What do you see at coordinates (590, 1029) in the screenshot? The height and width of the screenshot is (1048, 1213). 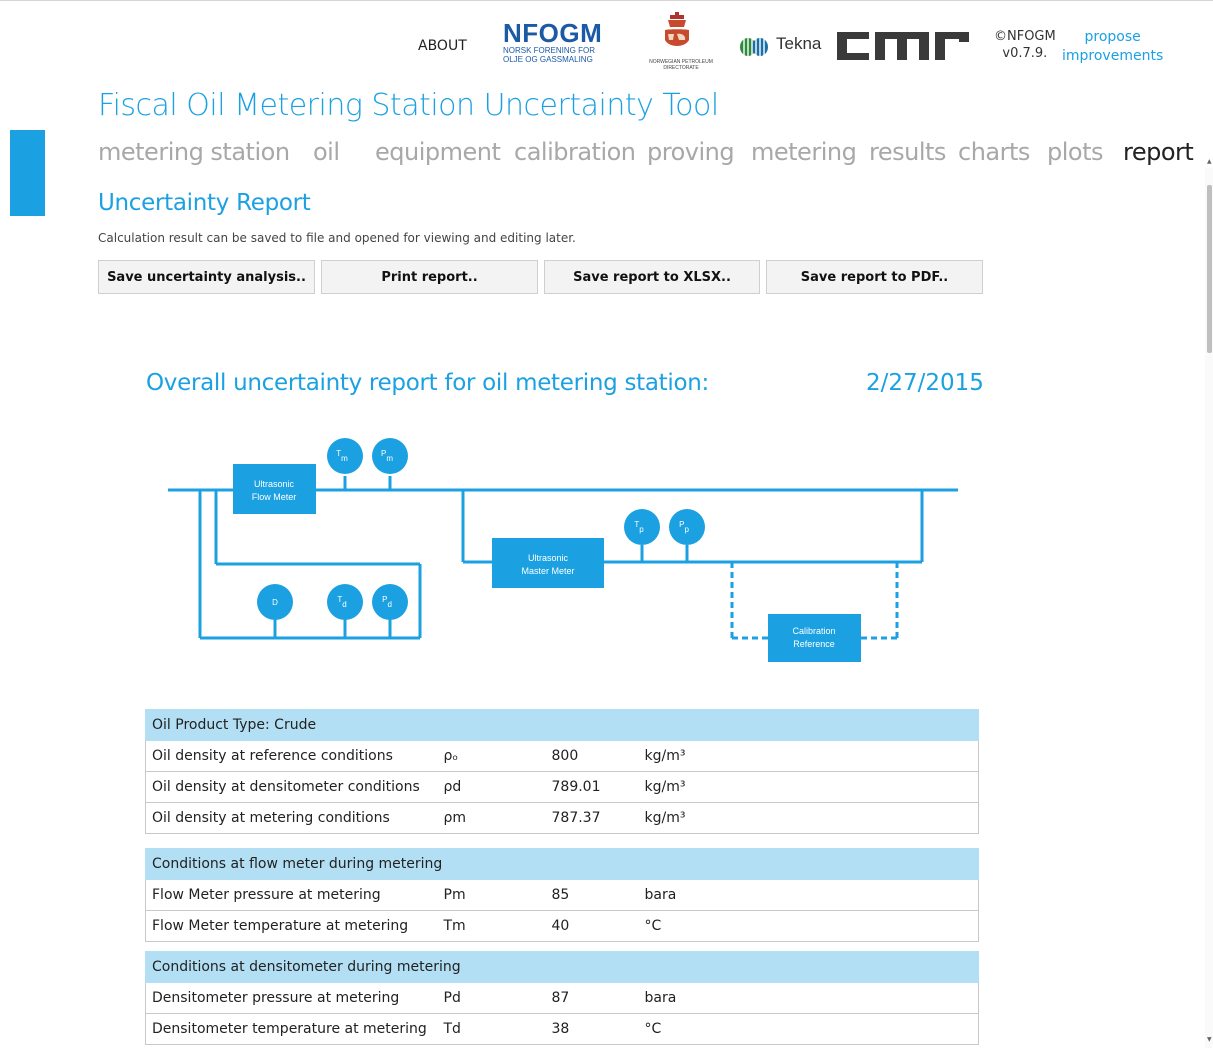 I see `row-value: 38` at bounding box center [590, 1029].